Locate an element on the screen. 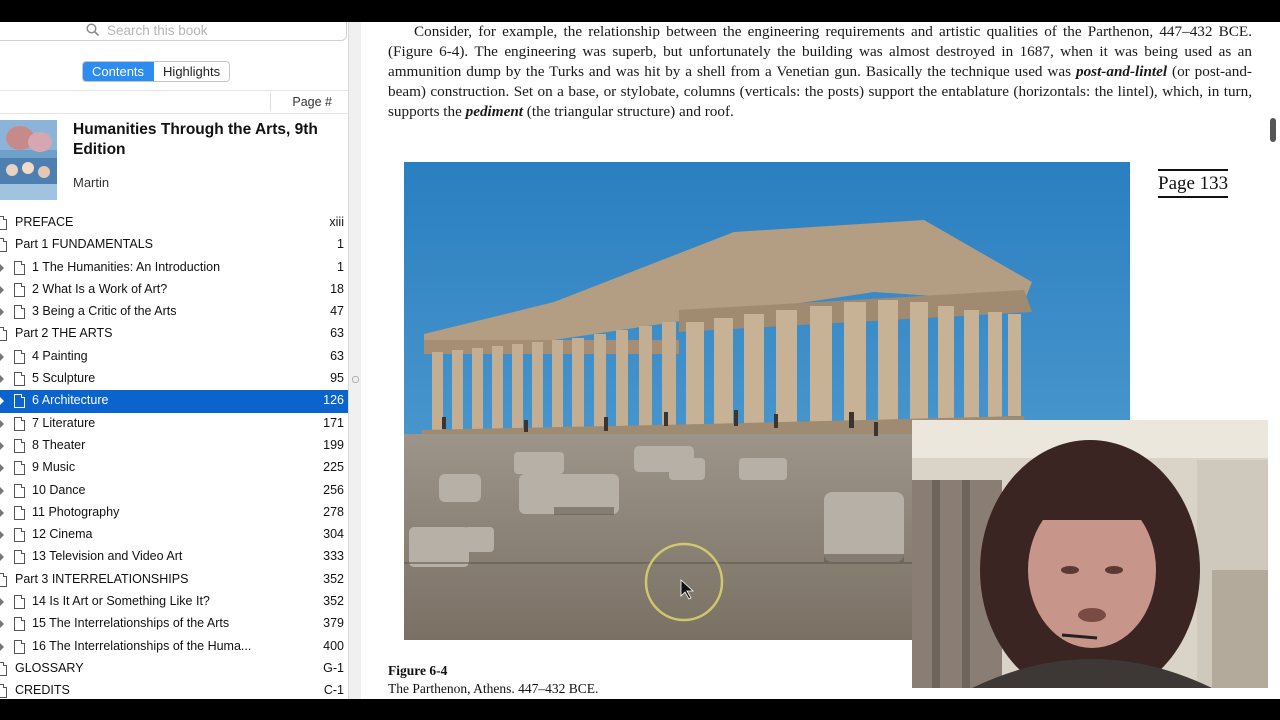  toc-item-page: xiii is located at coordinates (336, 222).